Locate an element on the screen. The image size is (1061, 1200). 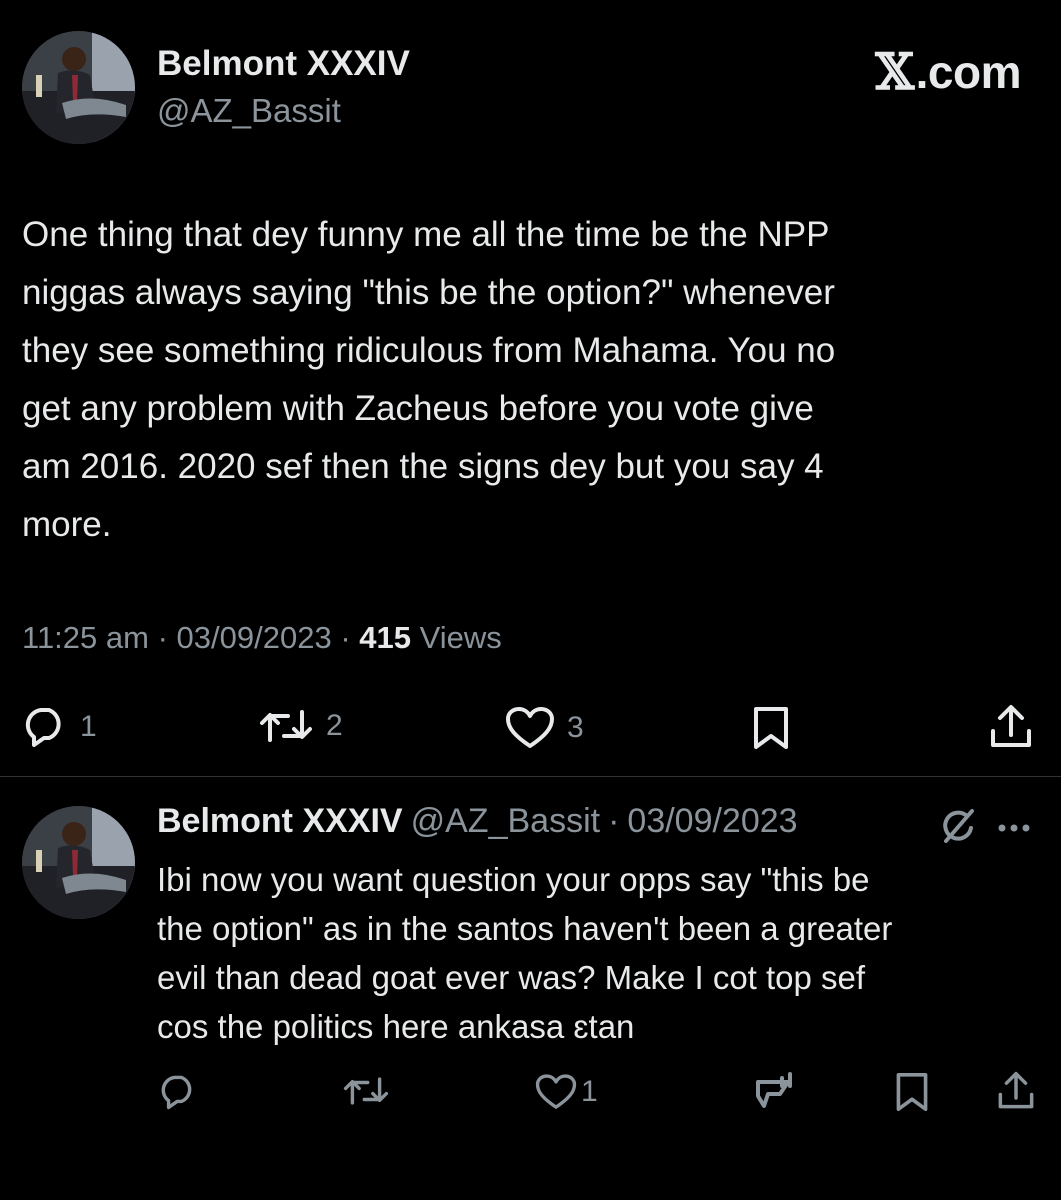
reply-header: Belmont XXXIV @AZ_Bassit · 03/09/2023 is located at coordinates (477, 821).